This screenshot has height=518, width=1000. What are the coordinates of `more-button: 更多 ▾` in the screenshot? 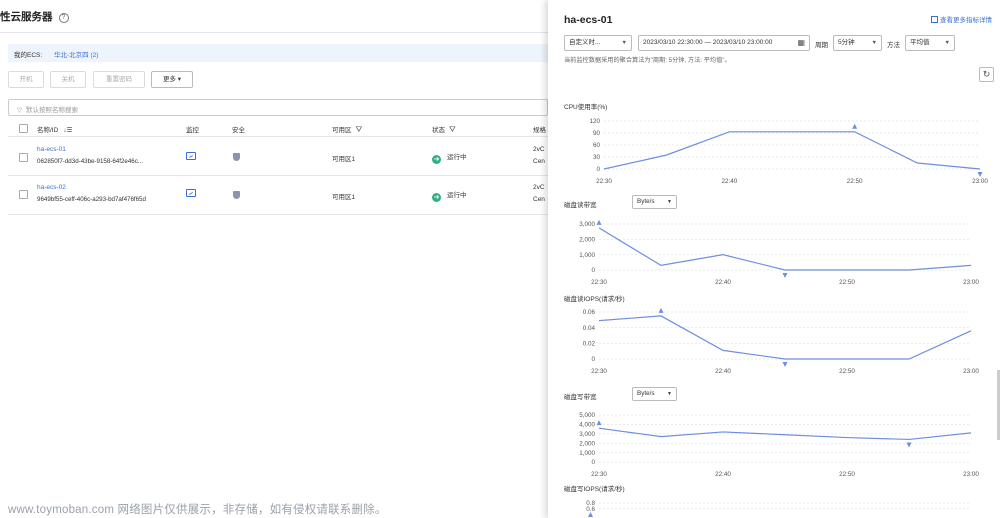 It's located at (172, 79).